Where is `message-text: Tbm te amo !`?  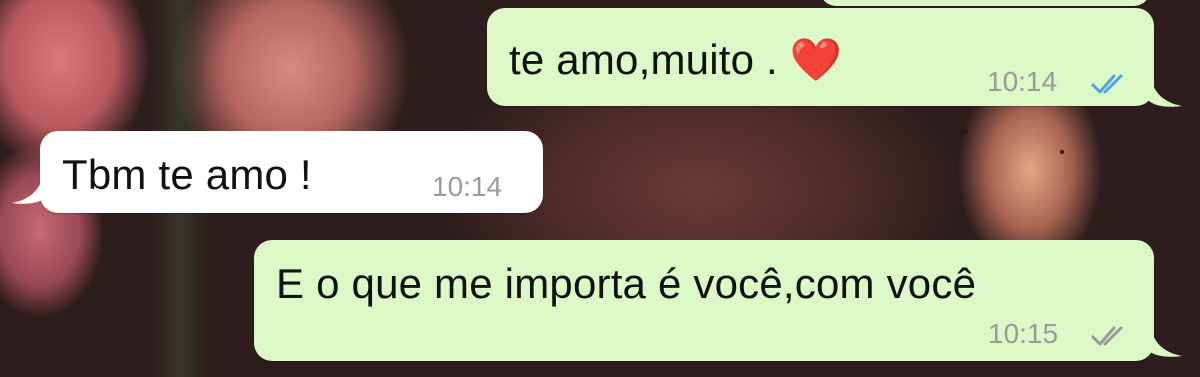
message-text: Tbm te amo ! is located at coordinates (187, 174).